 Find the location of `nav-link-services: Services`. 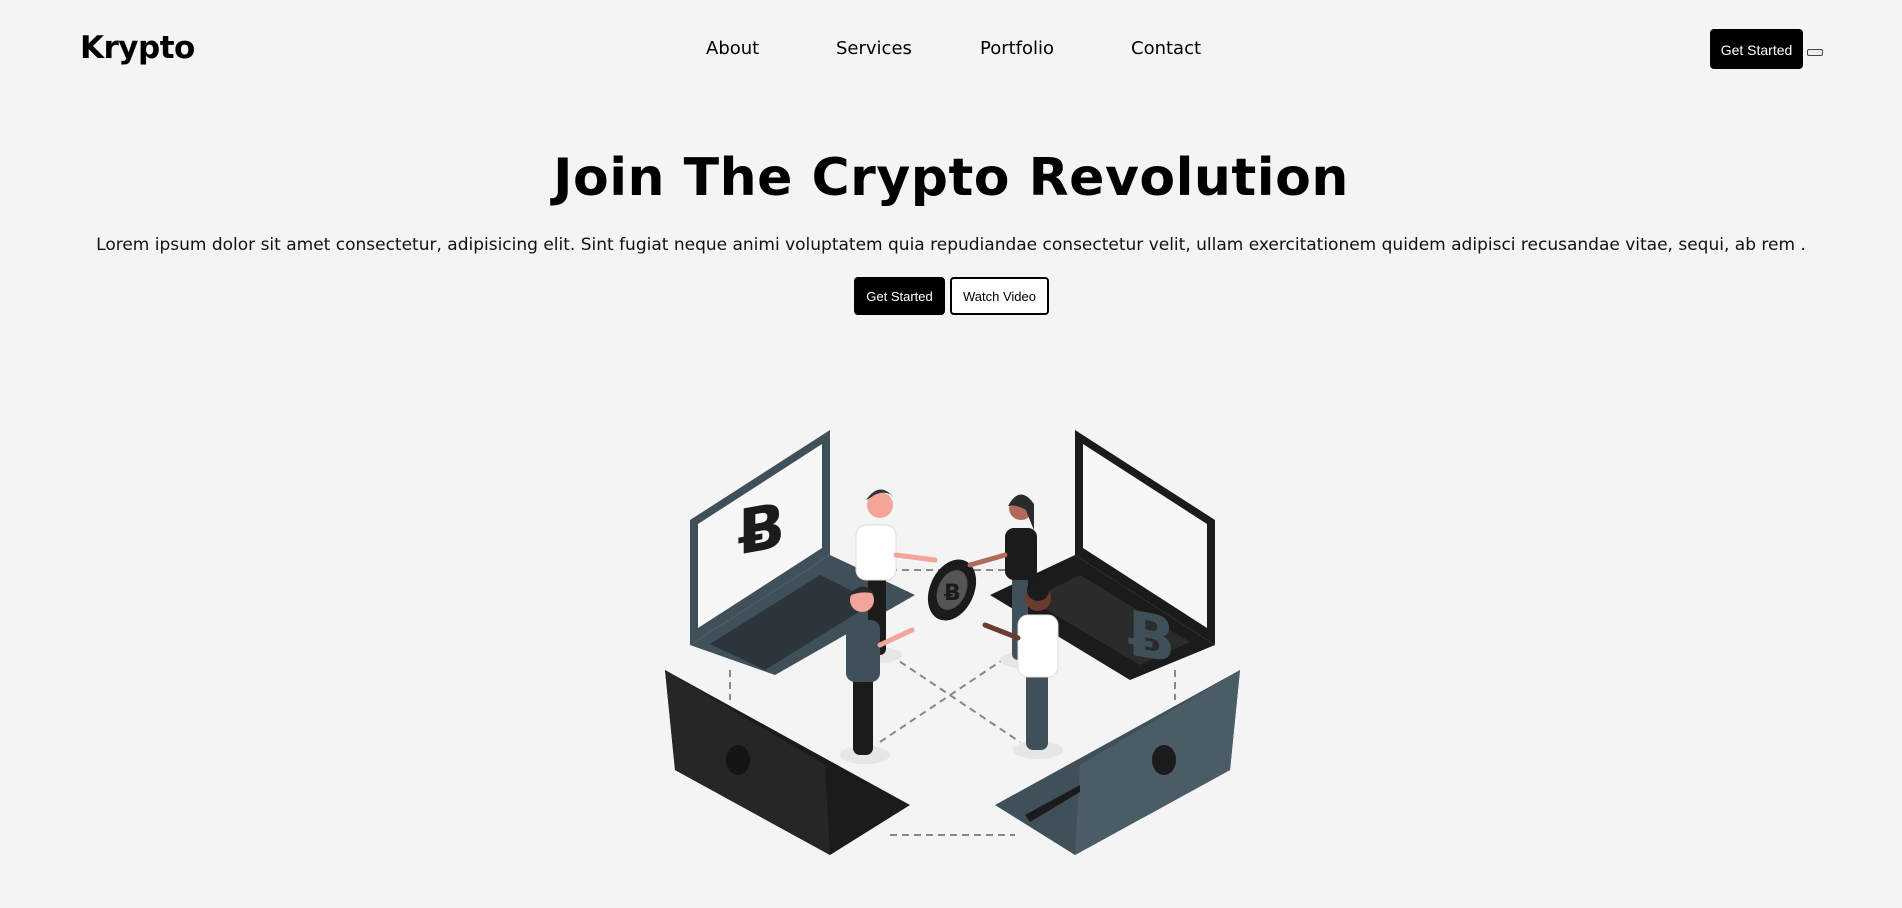

nav-link-services: Services is located at coordinates (874, 48).